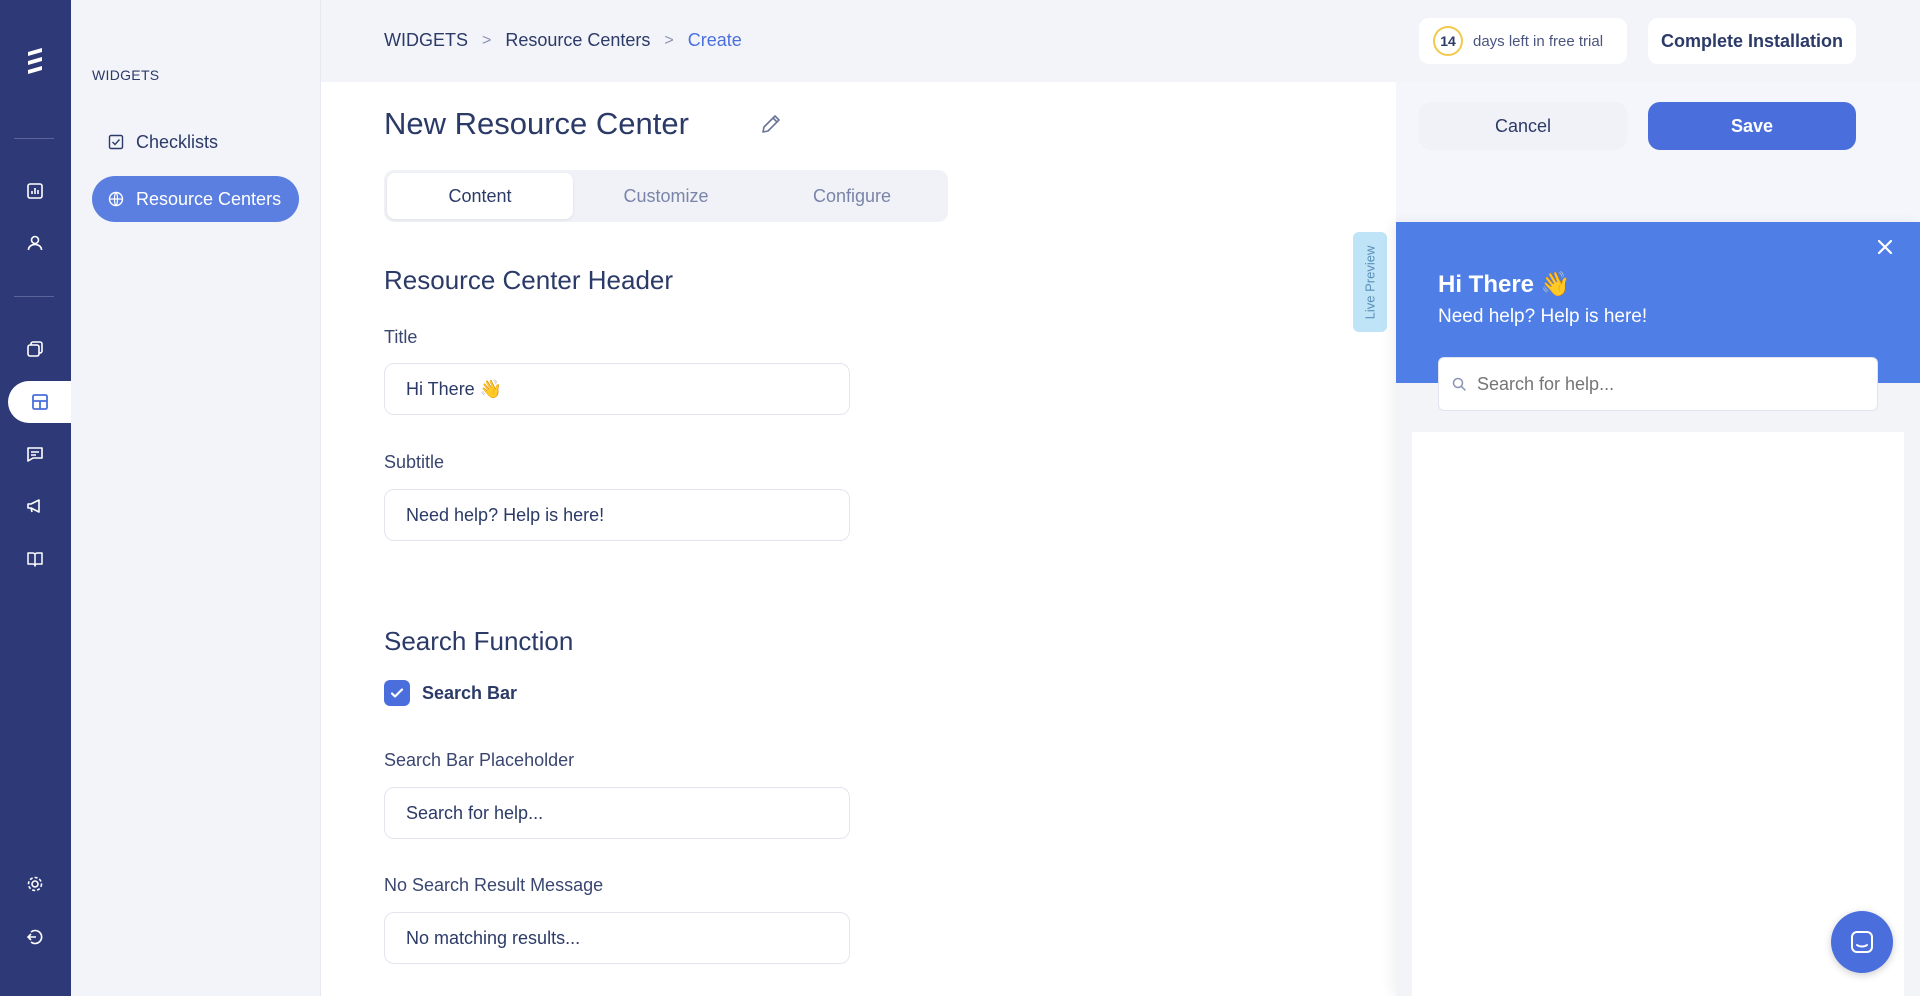  I want to click on trial-badge: 14 days left in free trial, so click(1523, 41).